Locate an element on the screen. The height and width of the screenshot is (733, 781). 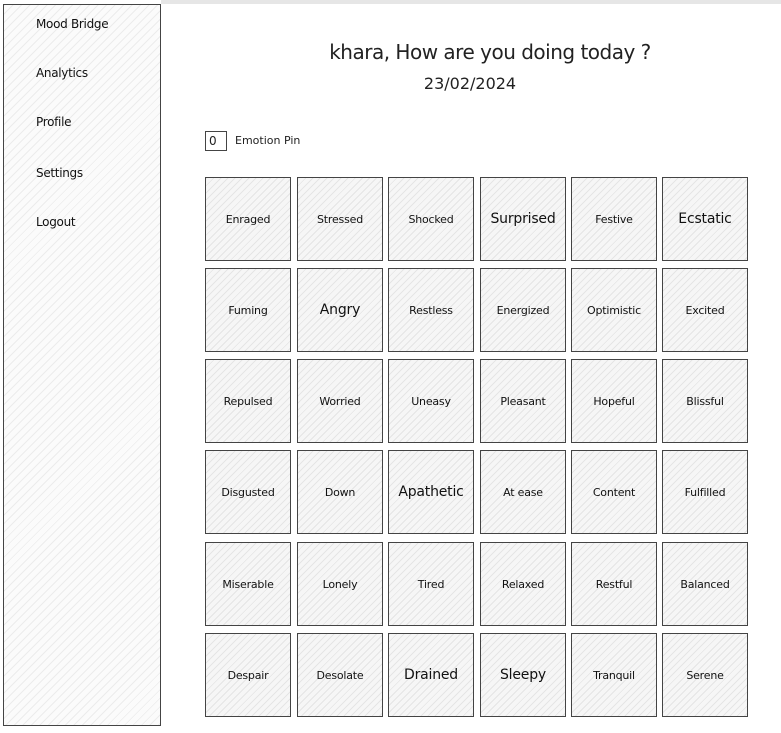
emotion-cell: Enraged is located at coordinates (248, 219).